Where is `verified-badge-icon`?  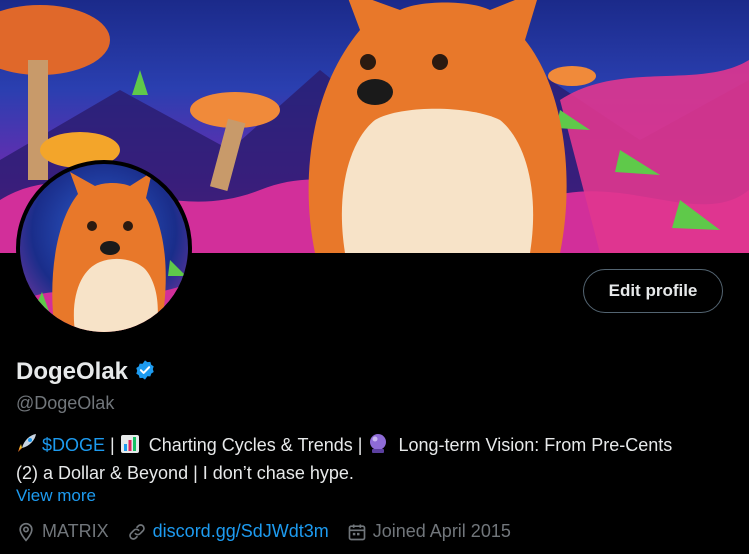
verified-badge-icon is located at coordinates (145, 372).